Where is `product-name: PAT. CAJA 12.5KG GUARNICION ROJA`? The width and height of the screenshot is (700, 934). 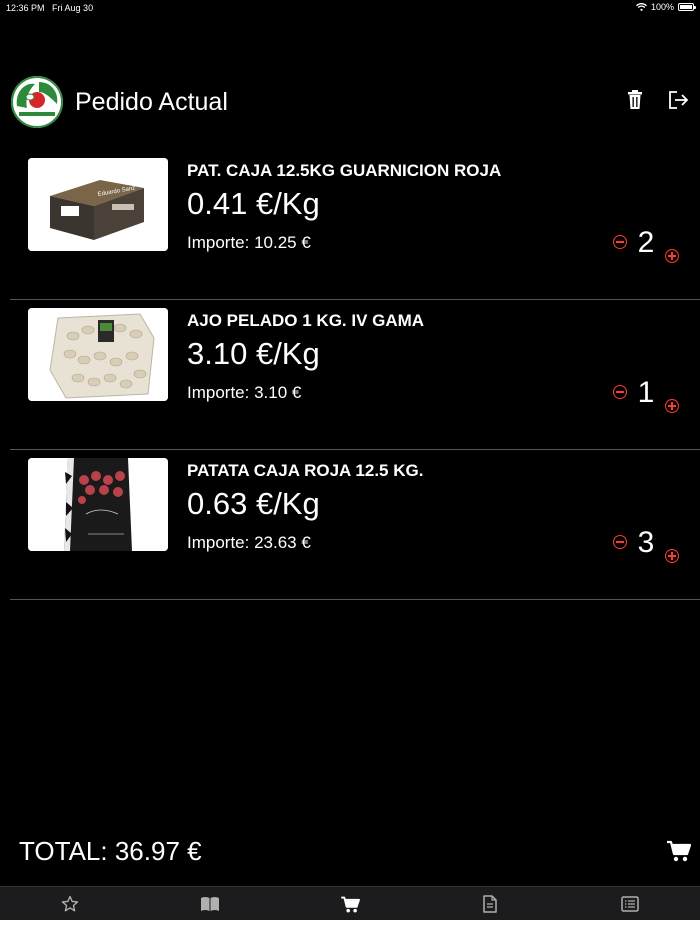 product-name: PAT. CAJA 12.5KG GUARNICION ROJA is located at coordinates (344, 170).